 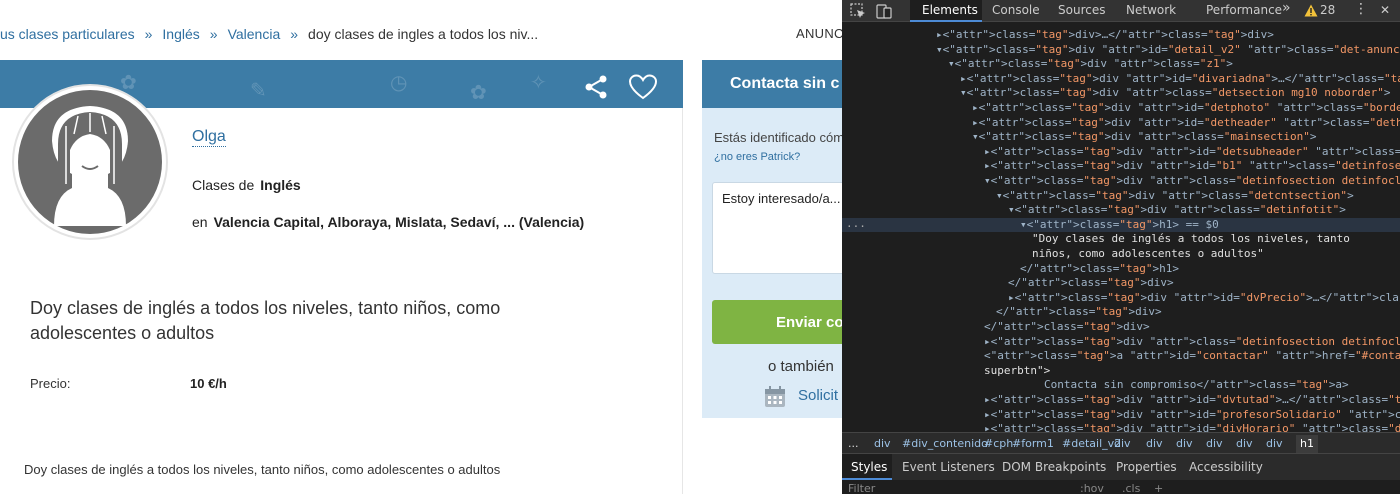 What do you see at coordinates (998, 443) in the screenshot?
I see `dom-crumb: #cph` at bounding box center [998, 443].